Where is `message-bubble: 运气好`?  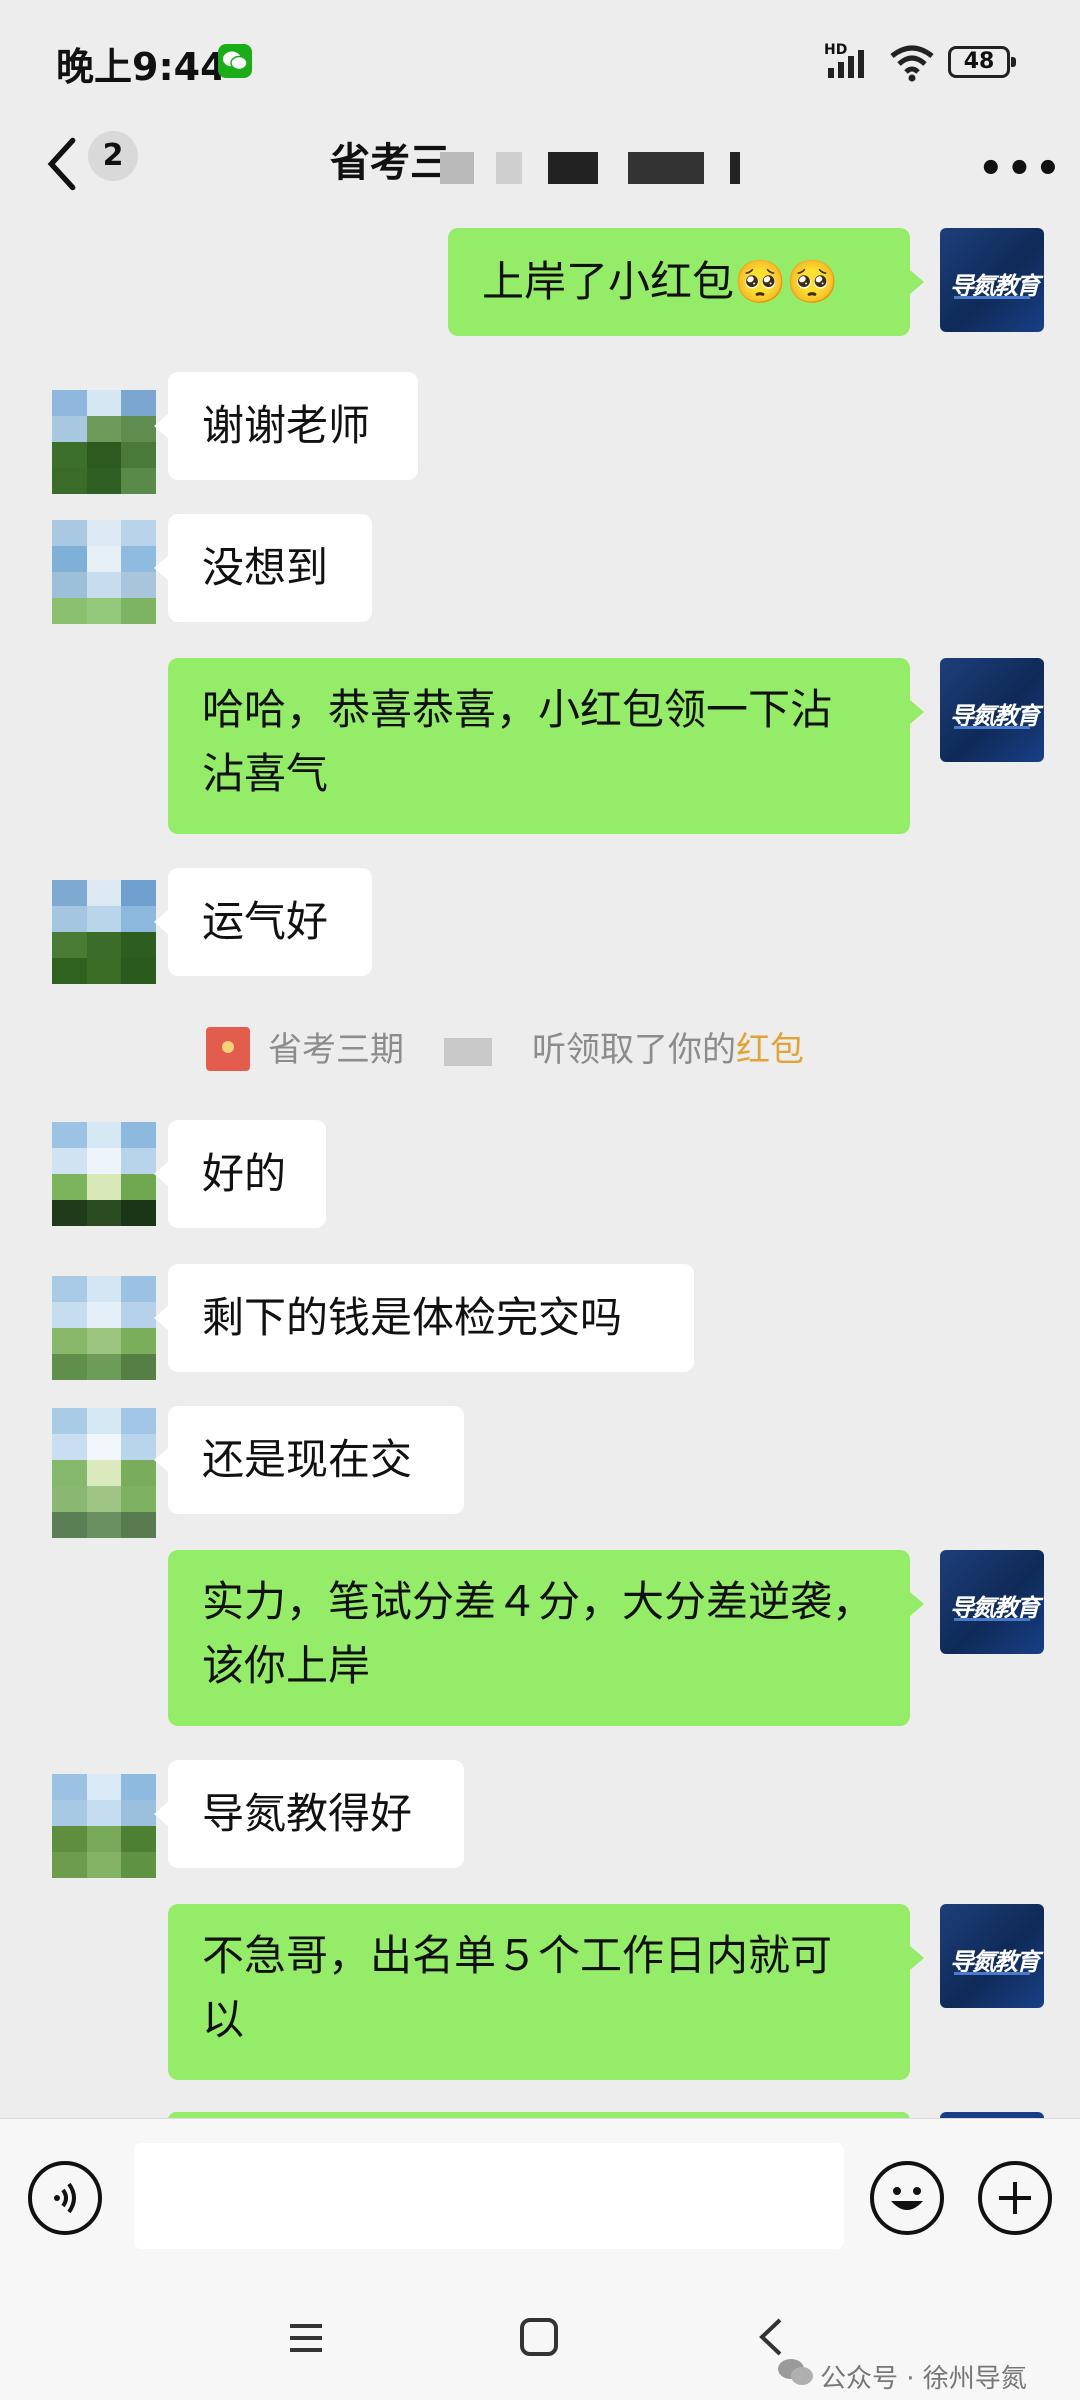
message-bubble: 运气好 is located at coordinates (263, 922).